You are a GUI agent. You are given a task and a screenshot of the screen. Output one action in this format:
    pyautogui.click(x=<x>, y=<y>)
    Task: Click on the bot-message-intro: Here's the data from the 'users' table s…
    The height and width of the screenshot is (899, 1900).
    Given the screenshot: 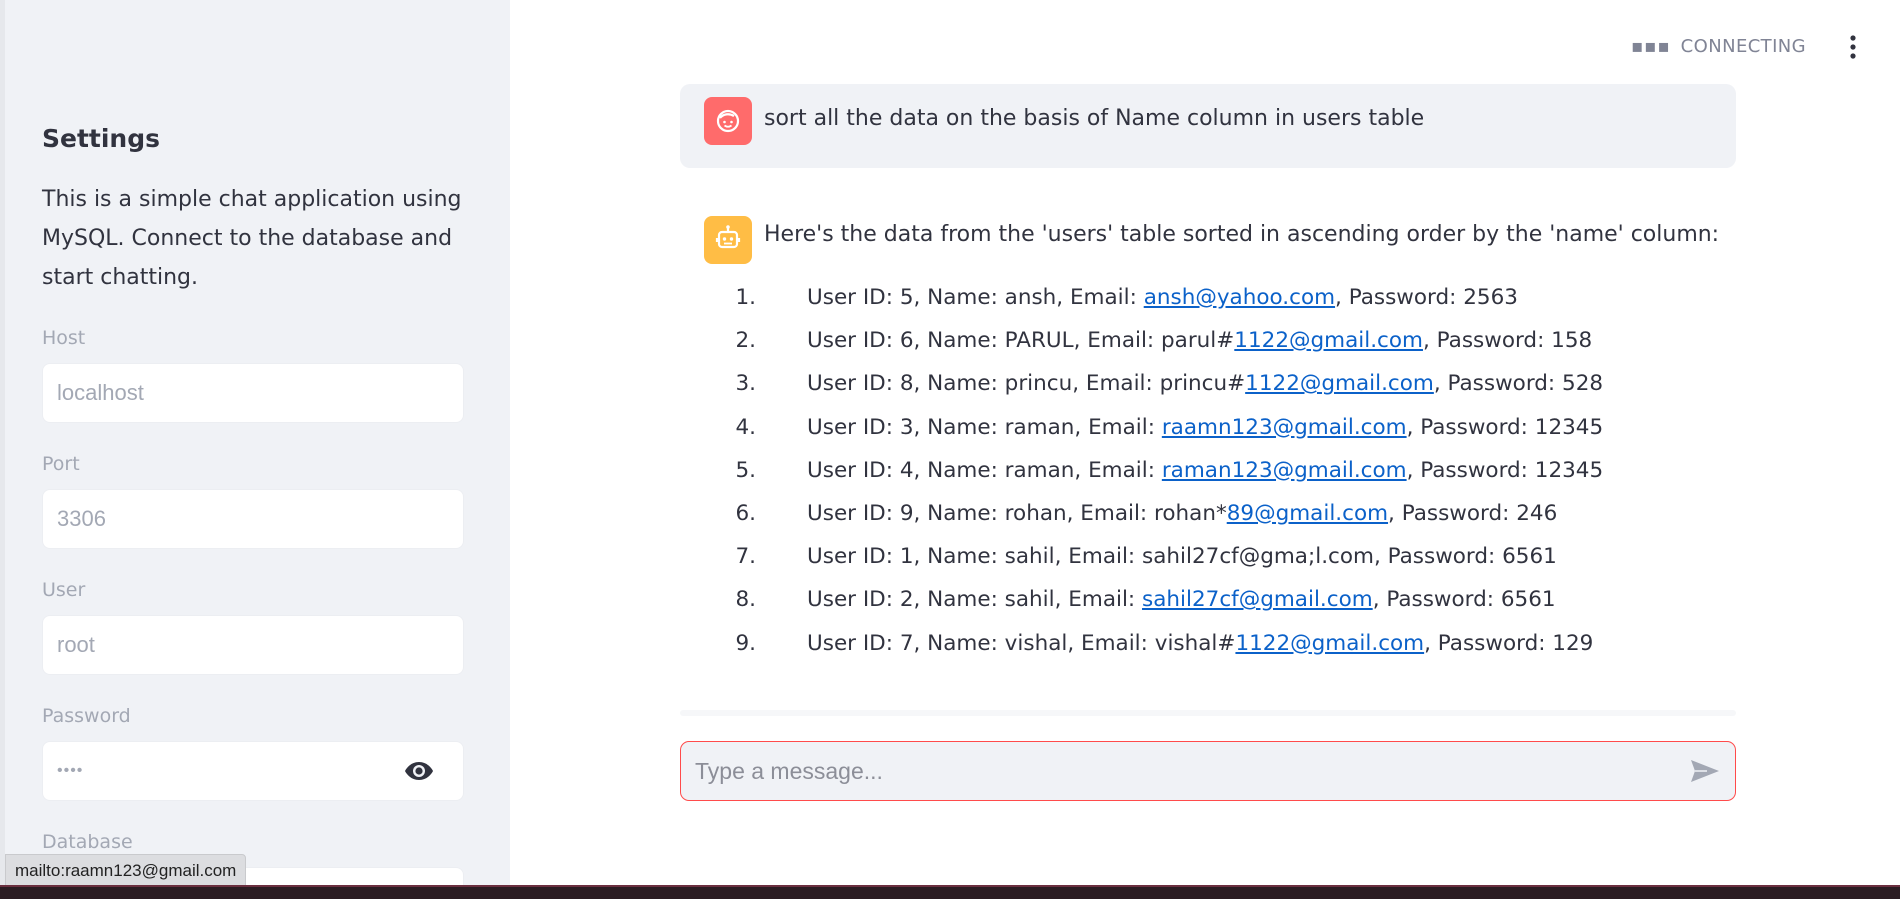 What is the action you would take?
    pyautogui.click(x=1242, y=234)
    